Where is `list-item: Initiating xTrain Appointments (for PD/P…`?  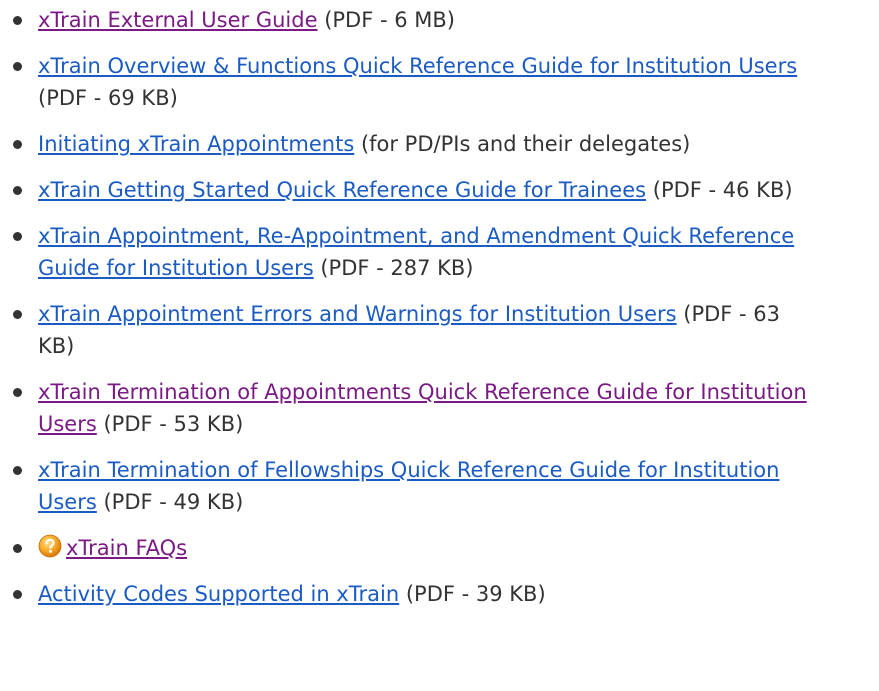 list-item: Initiating xTrain Appointments (for PD/P… is located at coordinates (410, 144).